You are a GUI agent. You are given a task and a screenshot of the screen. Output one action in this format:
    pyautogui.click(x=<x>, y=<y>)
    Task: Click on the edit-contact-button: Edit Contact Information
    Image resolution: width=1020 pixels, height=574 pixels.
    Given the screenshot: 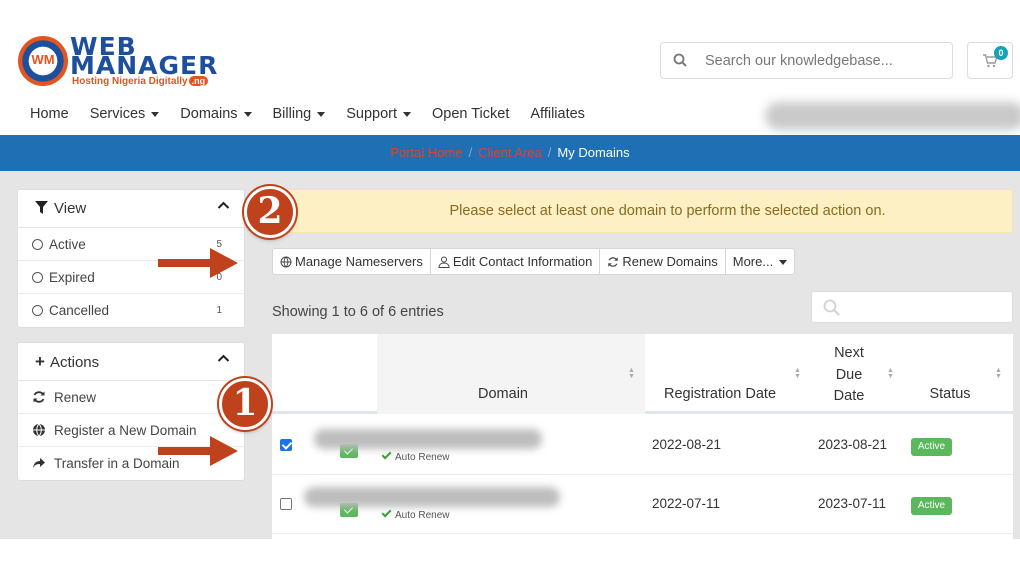 What is the action you would take?
    pyautogui.click(x=516, y=261)
    